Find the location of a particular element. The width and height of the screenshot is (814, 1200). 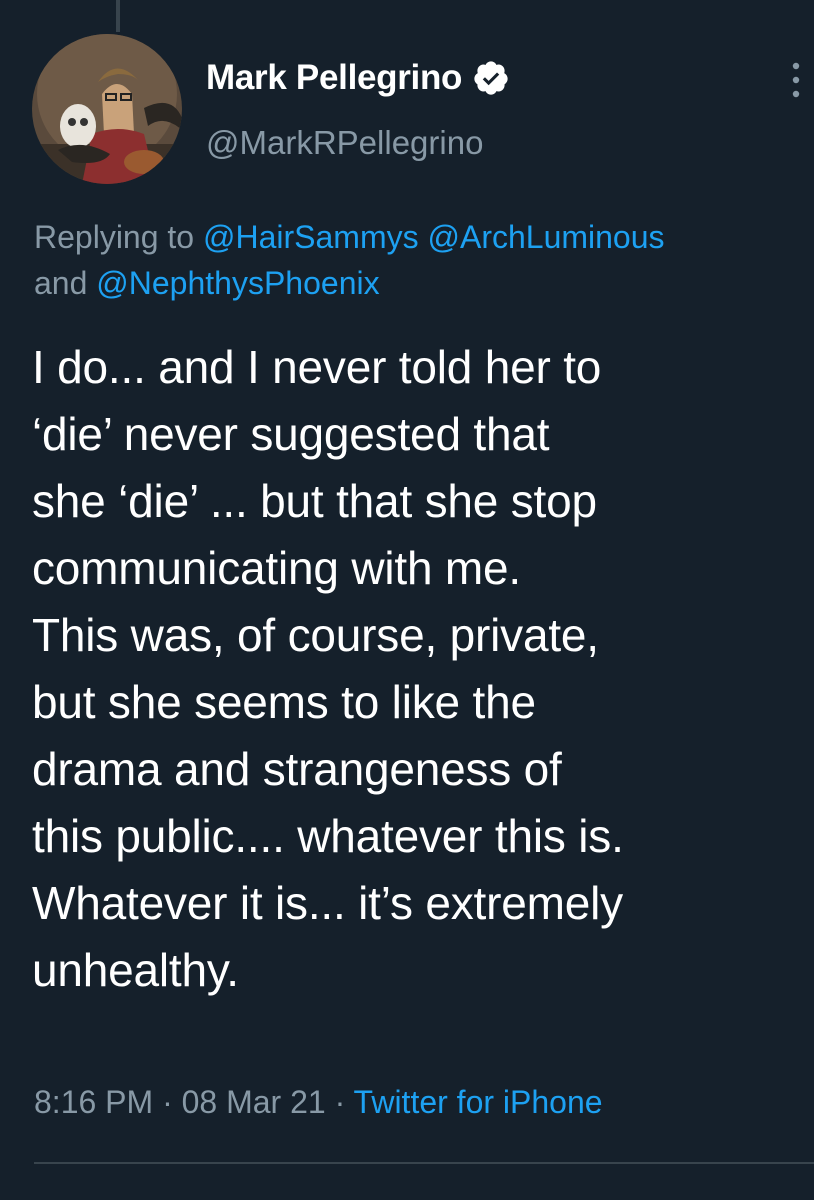

author-name-row: Mark Pellegrino is located at coordinates (358, 78).